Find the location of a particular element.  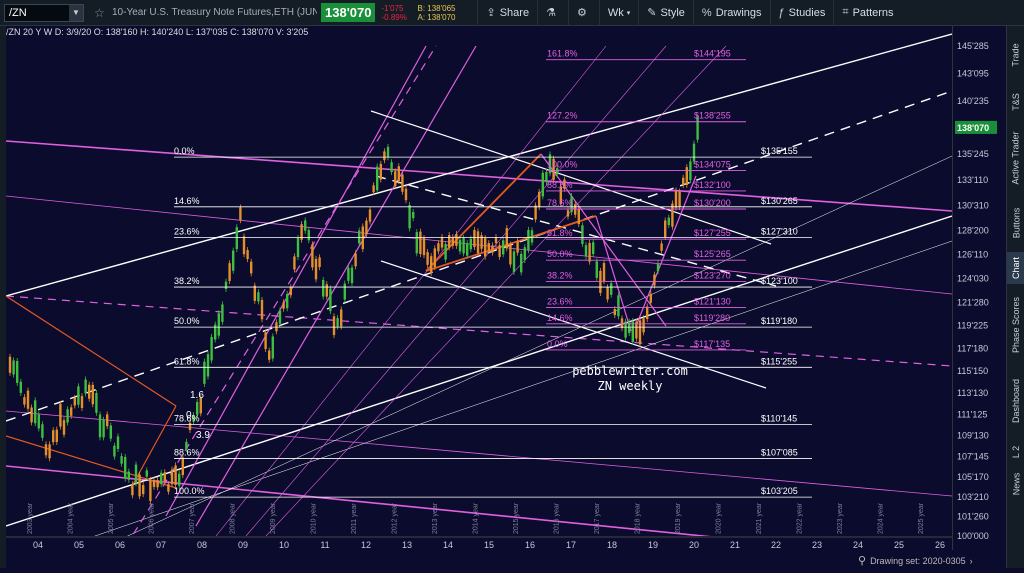

fib-right-label: 61.8% is located at coordinates (560, 233).